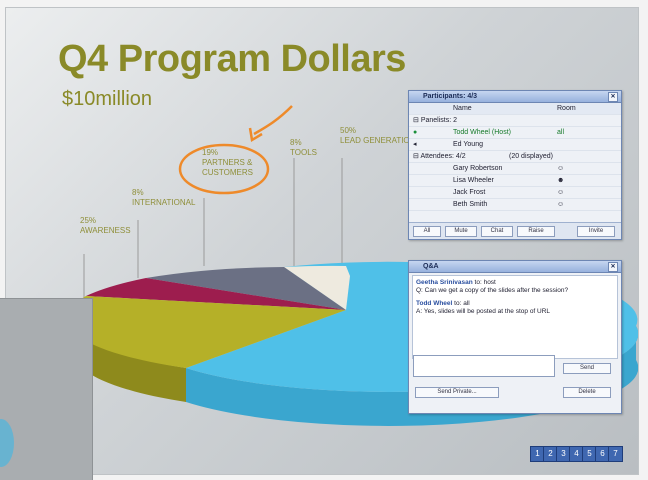 The height and width of the screenshot is (480, 648). What do you see at coordinates (468, 144) in the screenshot?
I see `participant-name: Ed Young` at bounding box center [468, 144].